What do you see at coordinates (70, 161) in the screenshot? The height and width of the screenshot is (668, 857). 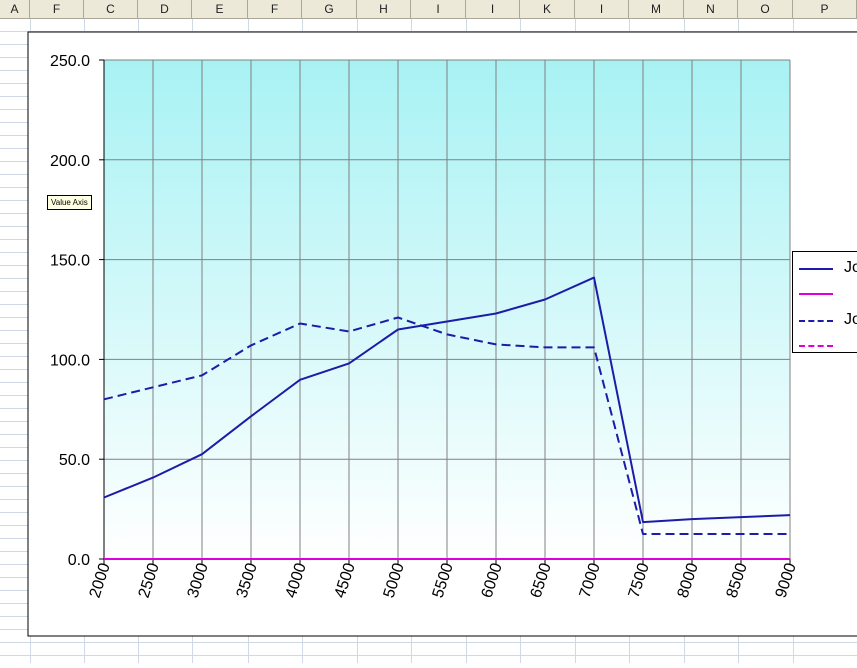 I see `y-tick-label: 200.0` at bounding box center [70, 161].